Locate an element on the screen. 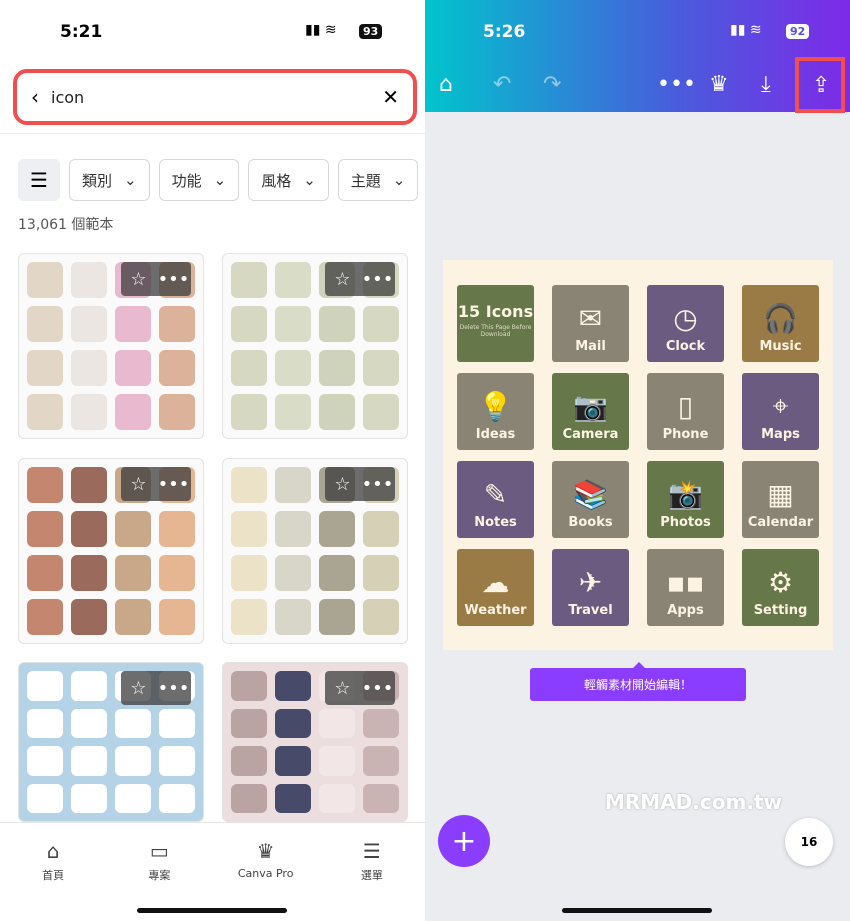  icon-tile: 📸 Photos is located at coordinates (685, 499).